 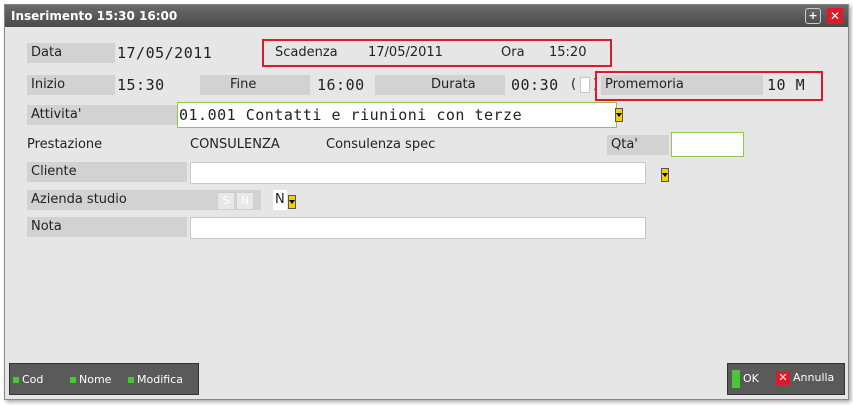 I want to click on close-icon: ✕, so click(x=835, y=16).